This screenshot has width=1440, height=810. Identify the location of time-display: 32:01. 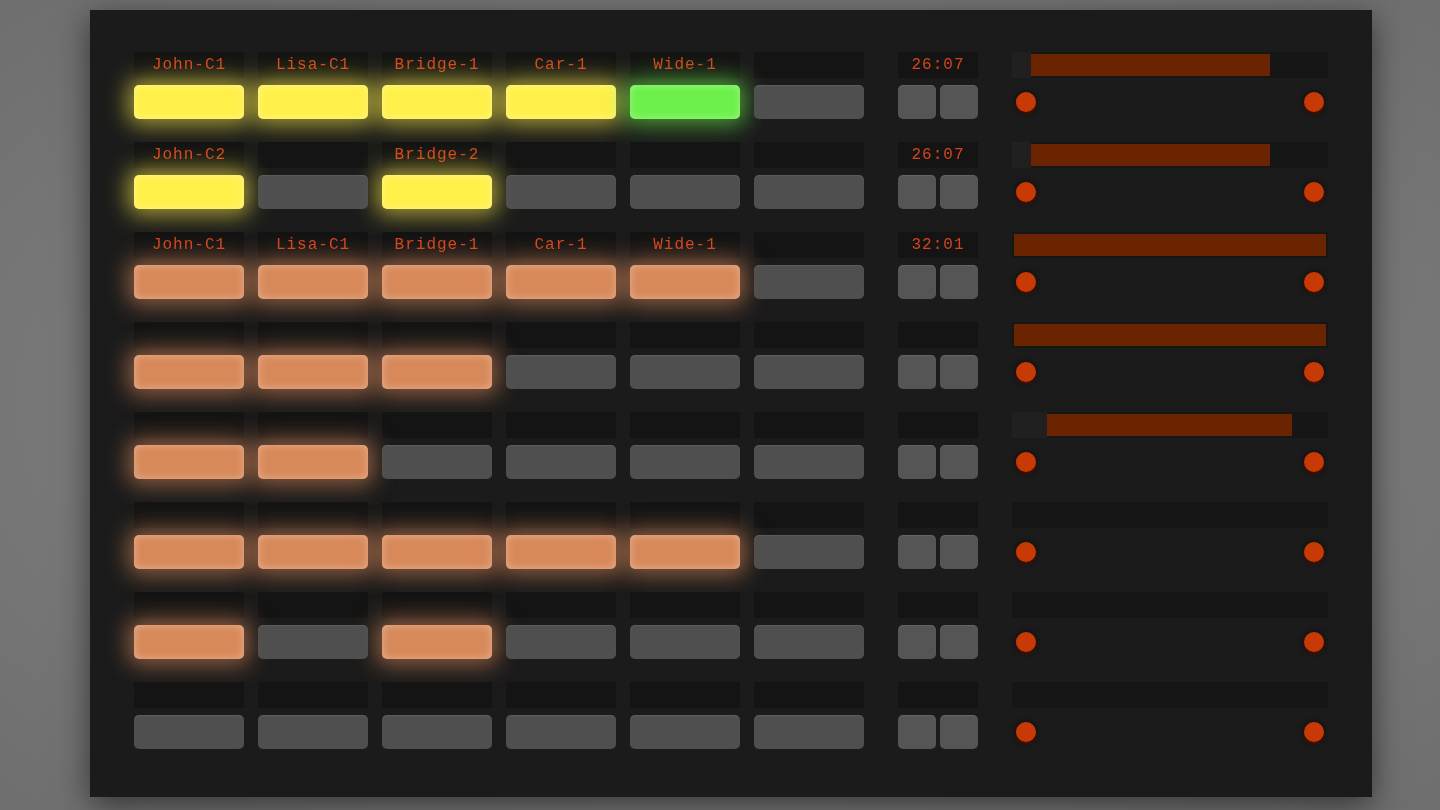
(938, 245).